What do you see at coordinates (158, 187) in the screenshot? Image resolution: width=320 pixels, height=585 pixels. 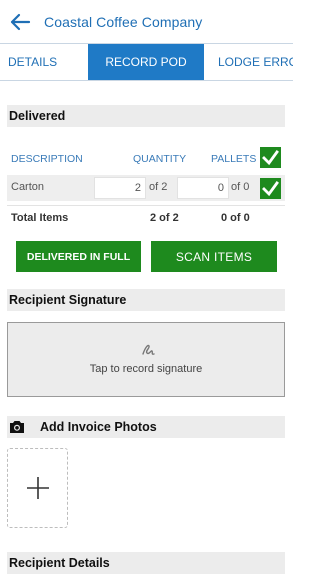 I see `quantity-of-label: of 2` at bounding box center [158, 187].